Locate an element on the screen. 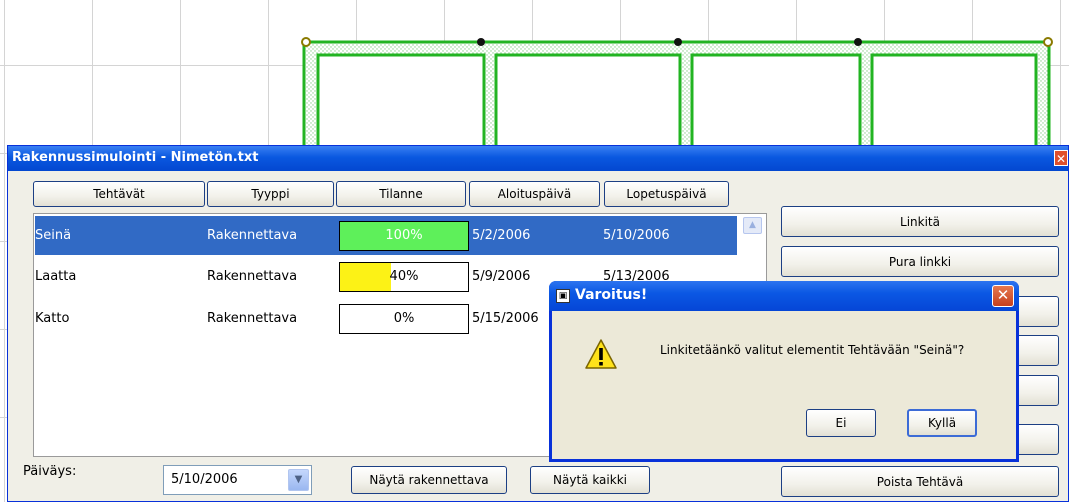 This screenshot has width=1069, height=502. task-start-date: 5/9/2006 is located at coordinates (501, 276).